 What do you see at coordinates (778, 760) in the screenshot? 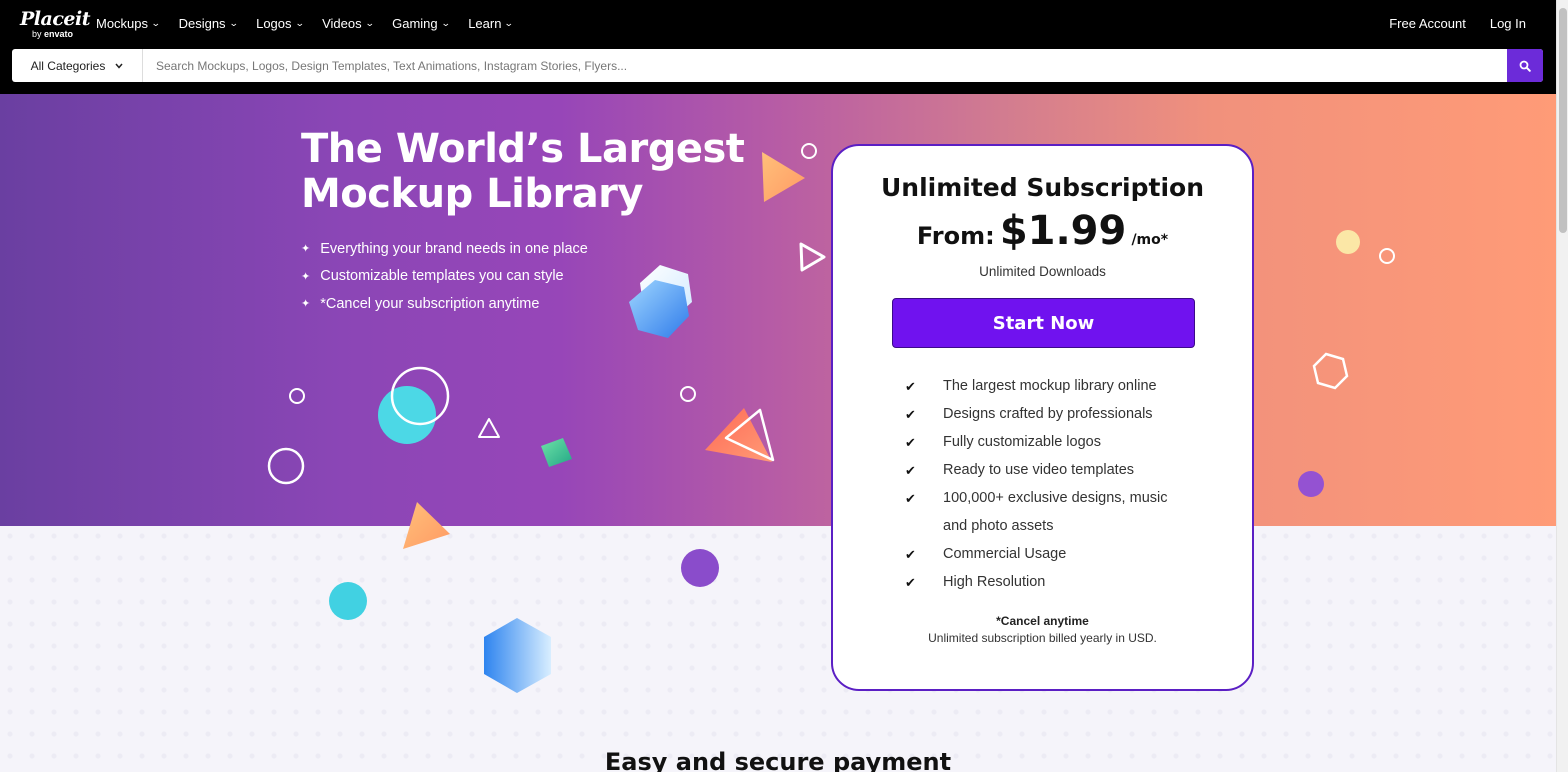
I see `payment-section-heading: Easy and secure payment` at bounding box center [778, 760].